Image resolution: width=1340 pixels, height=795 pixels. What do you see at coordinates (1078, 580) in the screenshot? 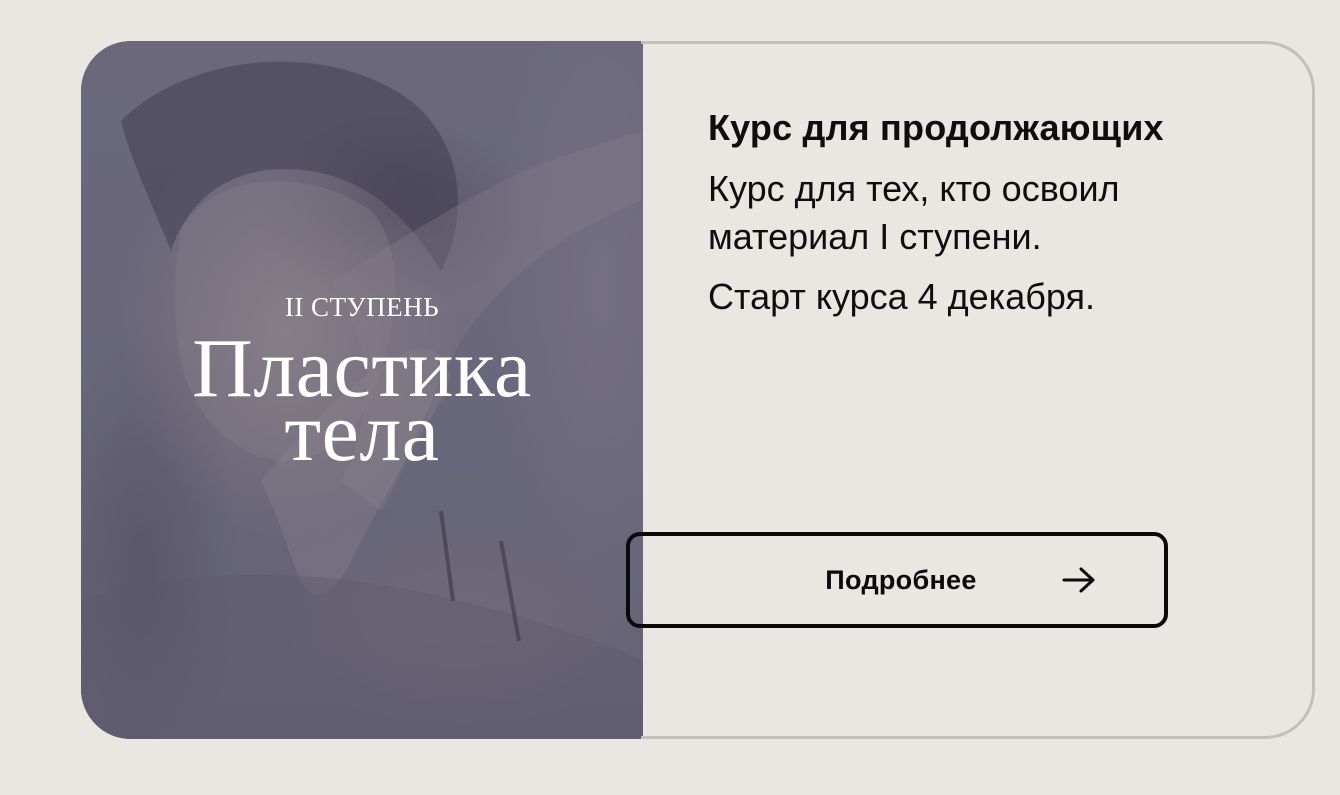
I see `arrow-right-icon` at bounding box center [1078, 580].